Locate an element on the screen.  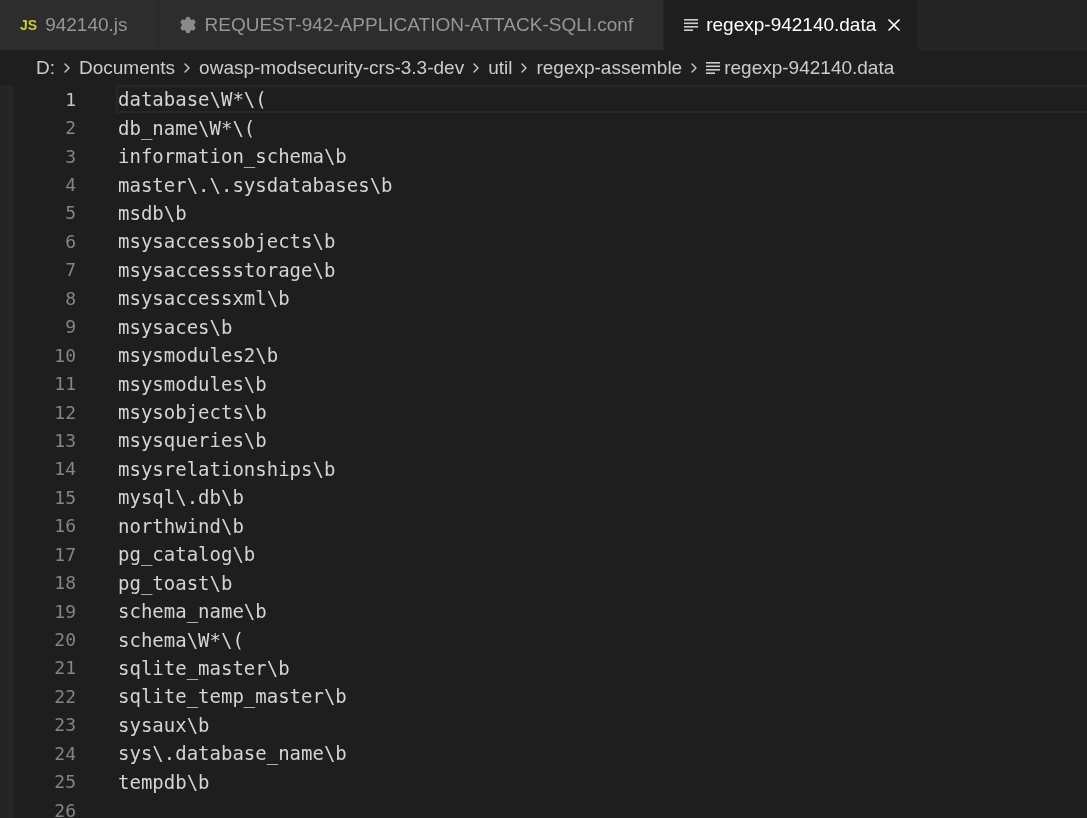
code-line: sys\.database_name\b is located at coordinates (232, 753).